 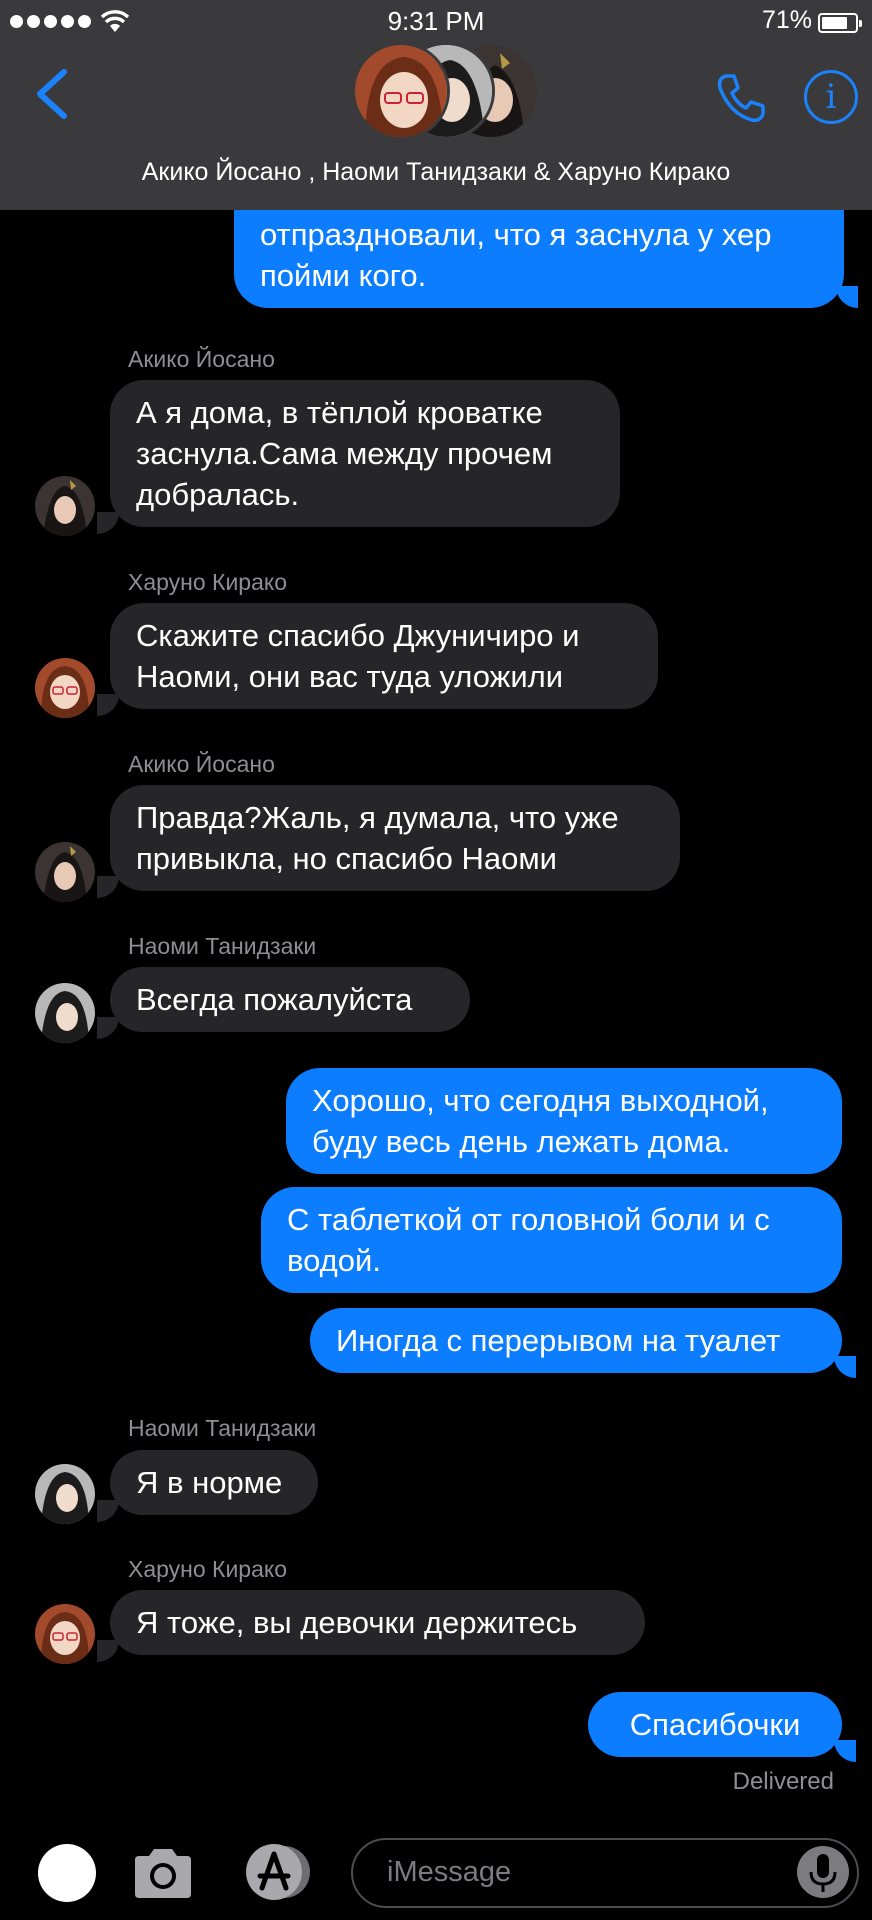 I want to click on phone-icon, so click(x=740, y=98).